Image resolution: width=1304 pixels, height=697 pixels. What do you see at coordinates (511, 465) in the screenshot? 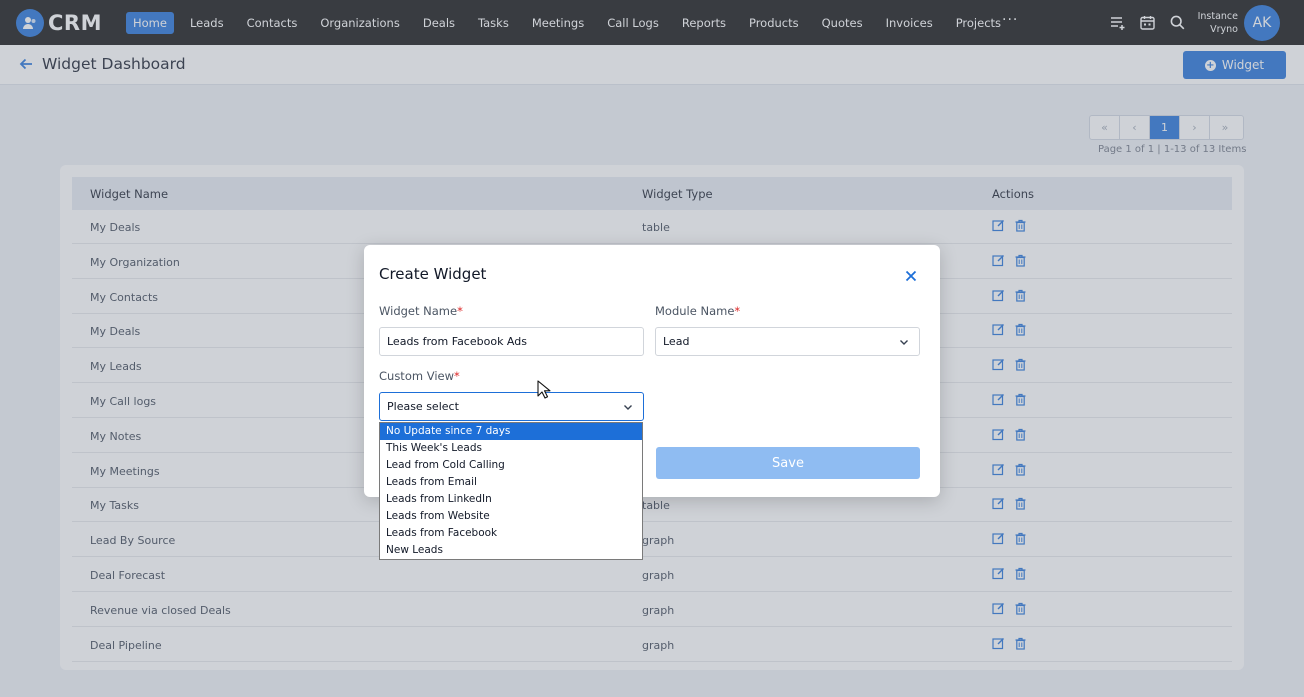
I see `custom-view-option: Lead from Cold Calling` at bounding box center [511, 465].